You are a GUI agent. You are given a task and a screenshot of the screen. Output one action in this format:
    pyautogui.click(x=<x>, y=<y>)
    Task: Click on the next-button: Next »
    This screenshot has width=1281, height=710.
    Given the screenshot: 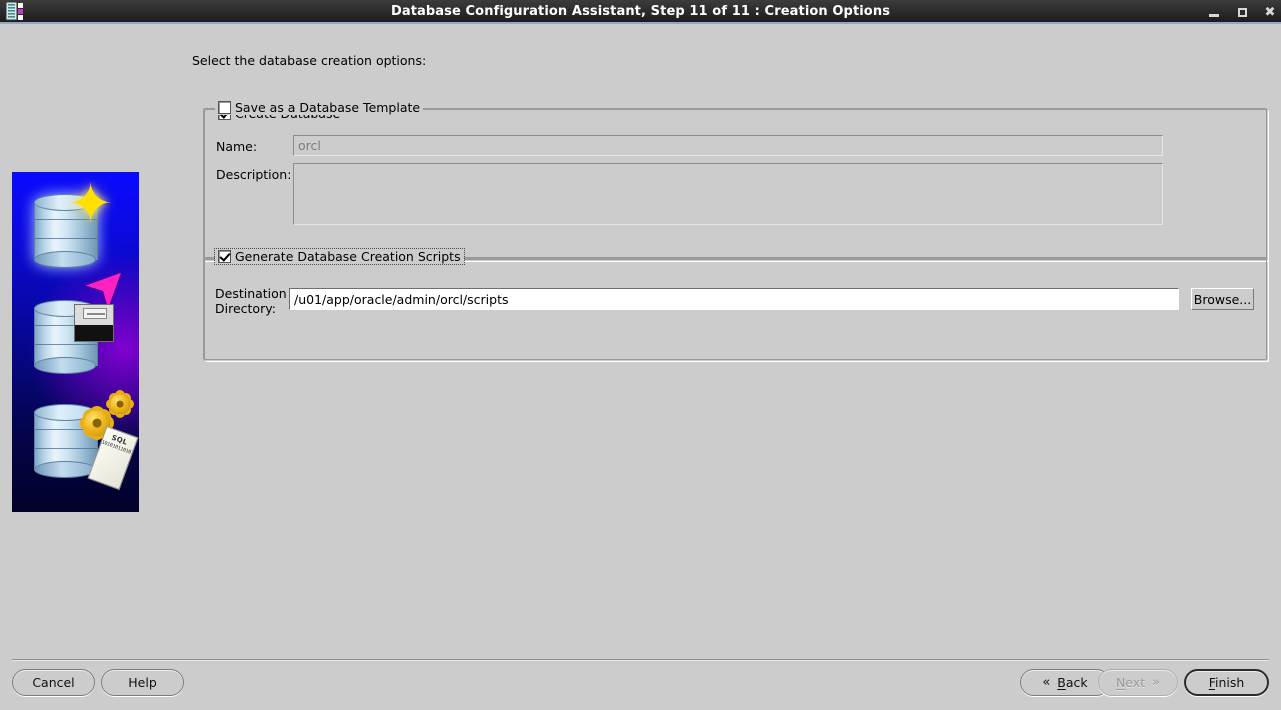 What is the action you would take?
    pyautogui.click(x=1138, y=682)
    